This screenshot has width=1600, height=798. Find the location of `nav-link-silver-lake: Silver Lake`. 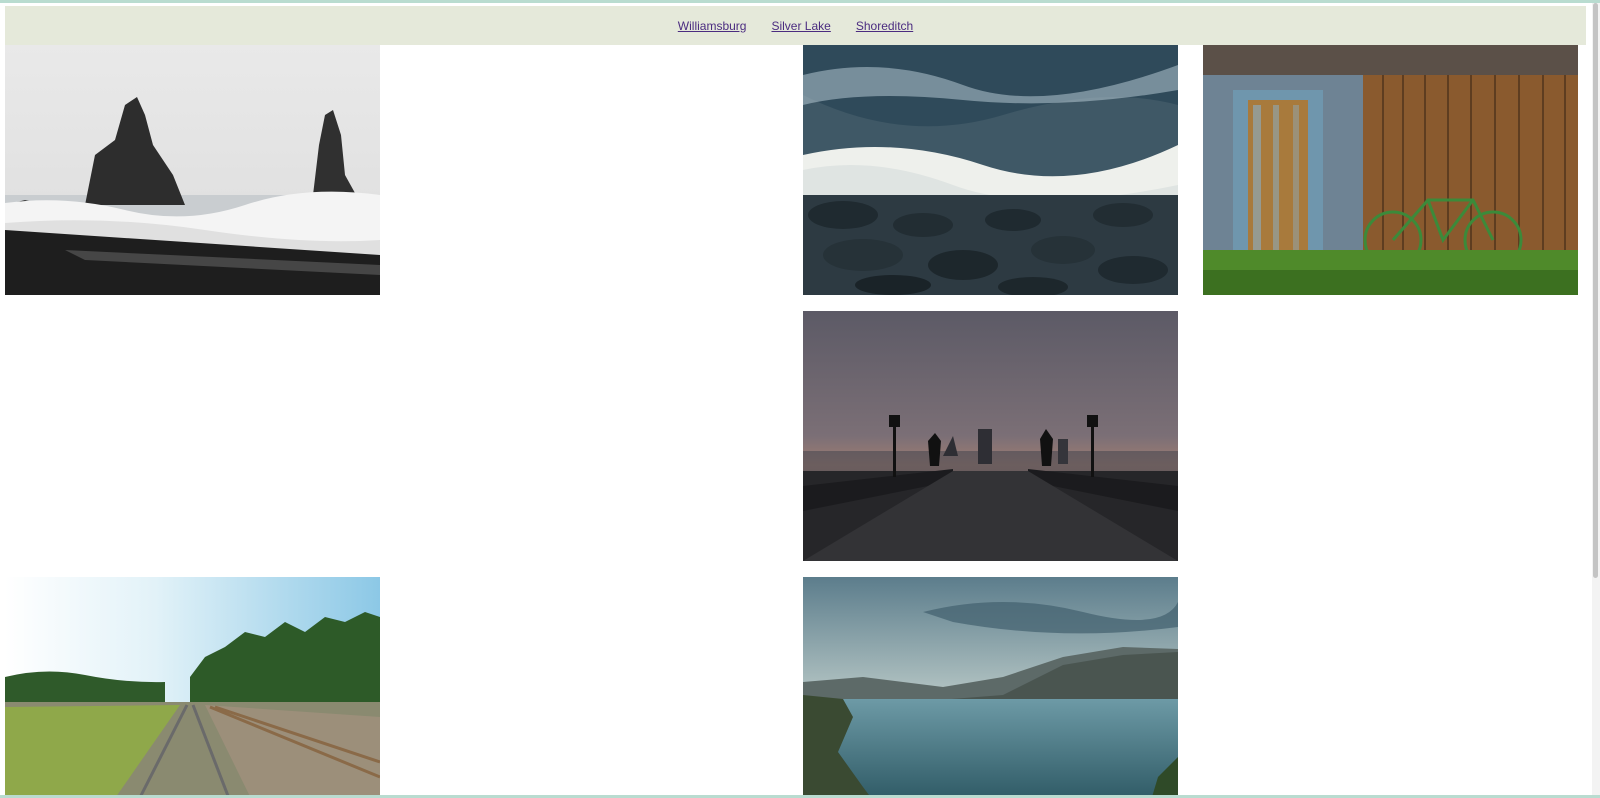

nav-link-silver-lake: Silver Lake is located at coordinates (800, 26).